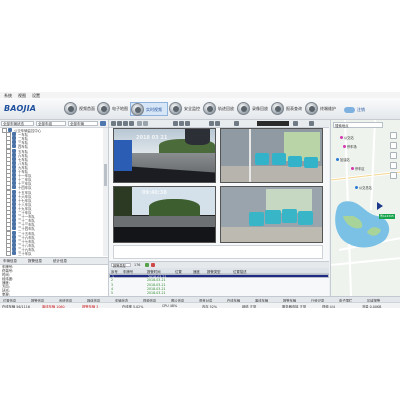 The width and height of the screenshot is (400, 400). I want to click on filter-bar: 全部车辆状态 全部车组 全部车辆, so click(54, 124).